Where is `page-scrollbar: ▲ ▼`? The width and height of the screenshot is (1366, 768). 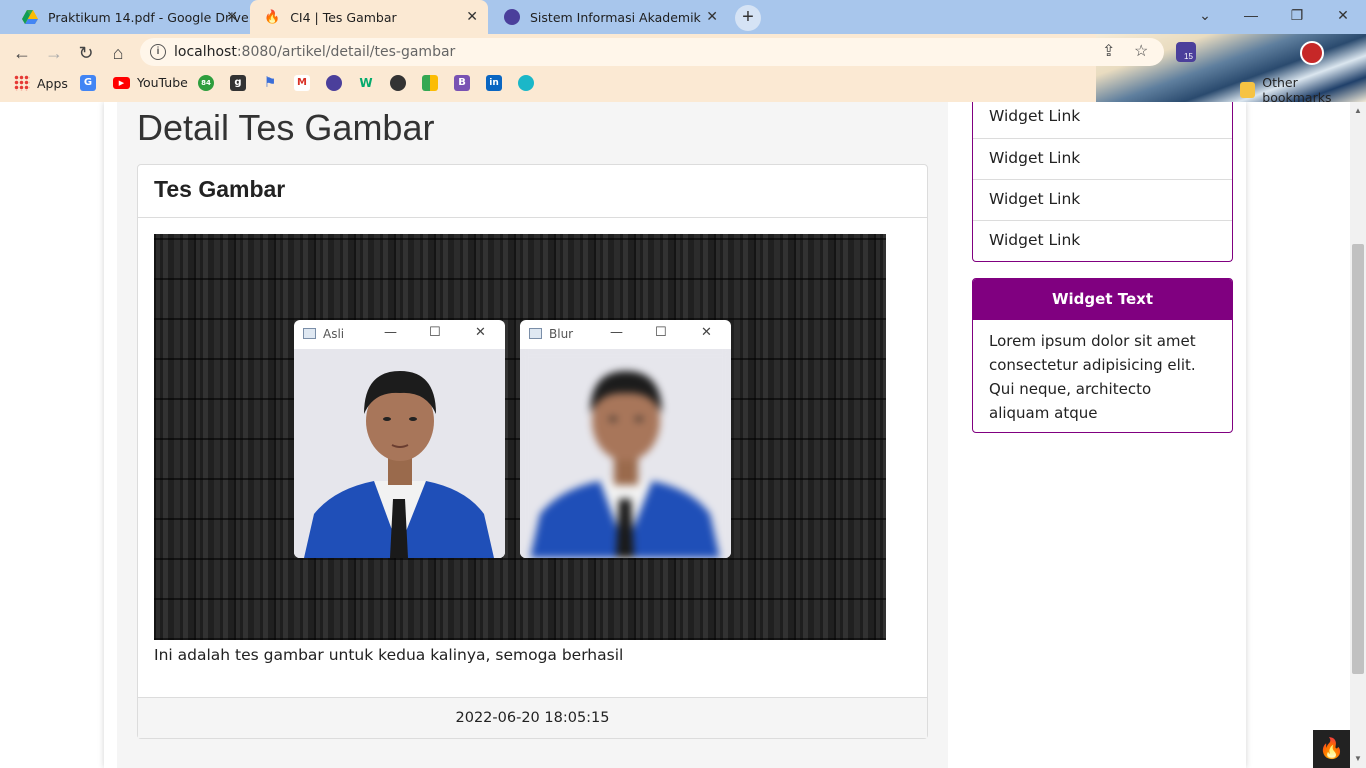 page-scrollbar: ▲ ▼ is located at coordinates (1358, 435).